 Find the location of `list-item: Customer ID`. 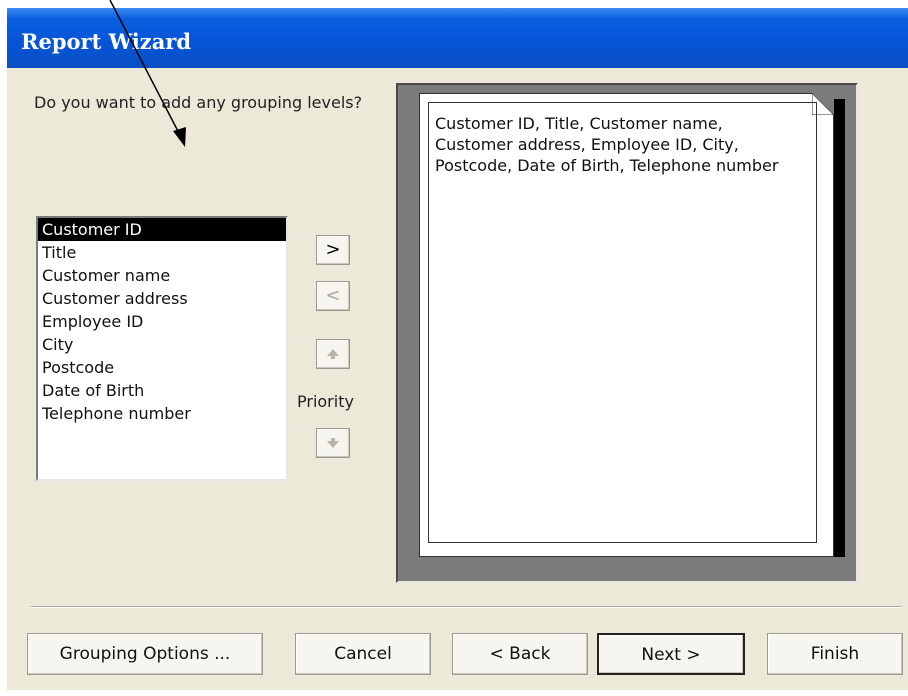

list-item: Customer ID is located at coordinates (162, 229).